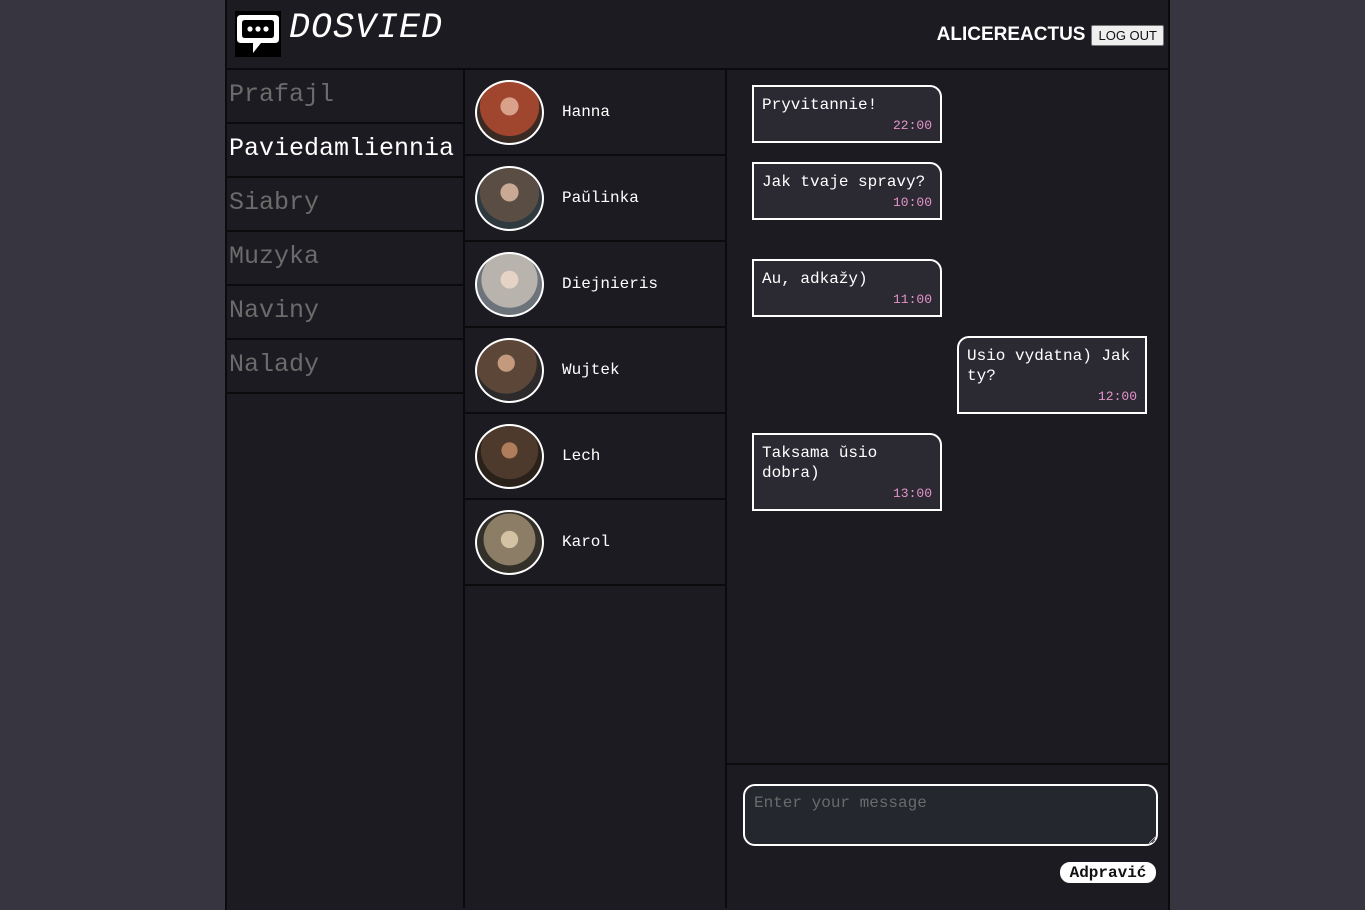 Image resolution: width=1365 pixels, height=910 pixels. I want to click on contact-item: Diejnieris, so click(595, 285).